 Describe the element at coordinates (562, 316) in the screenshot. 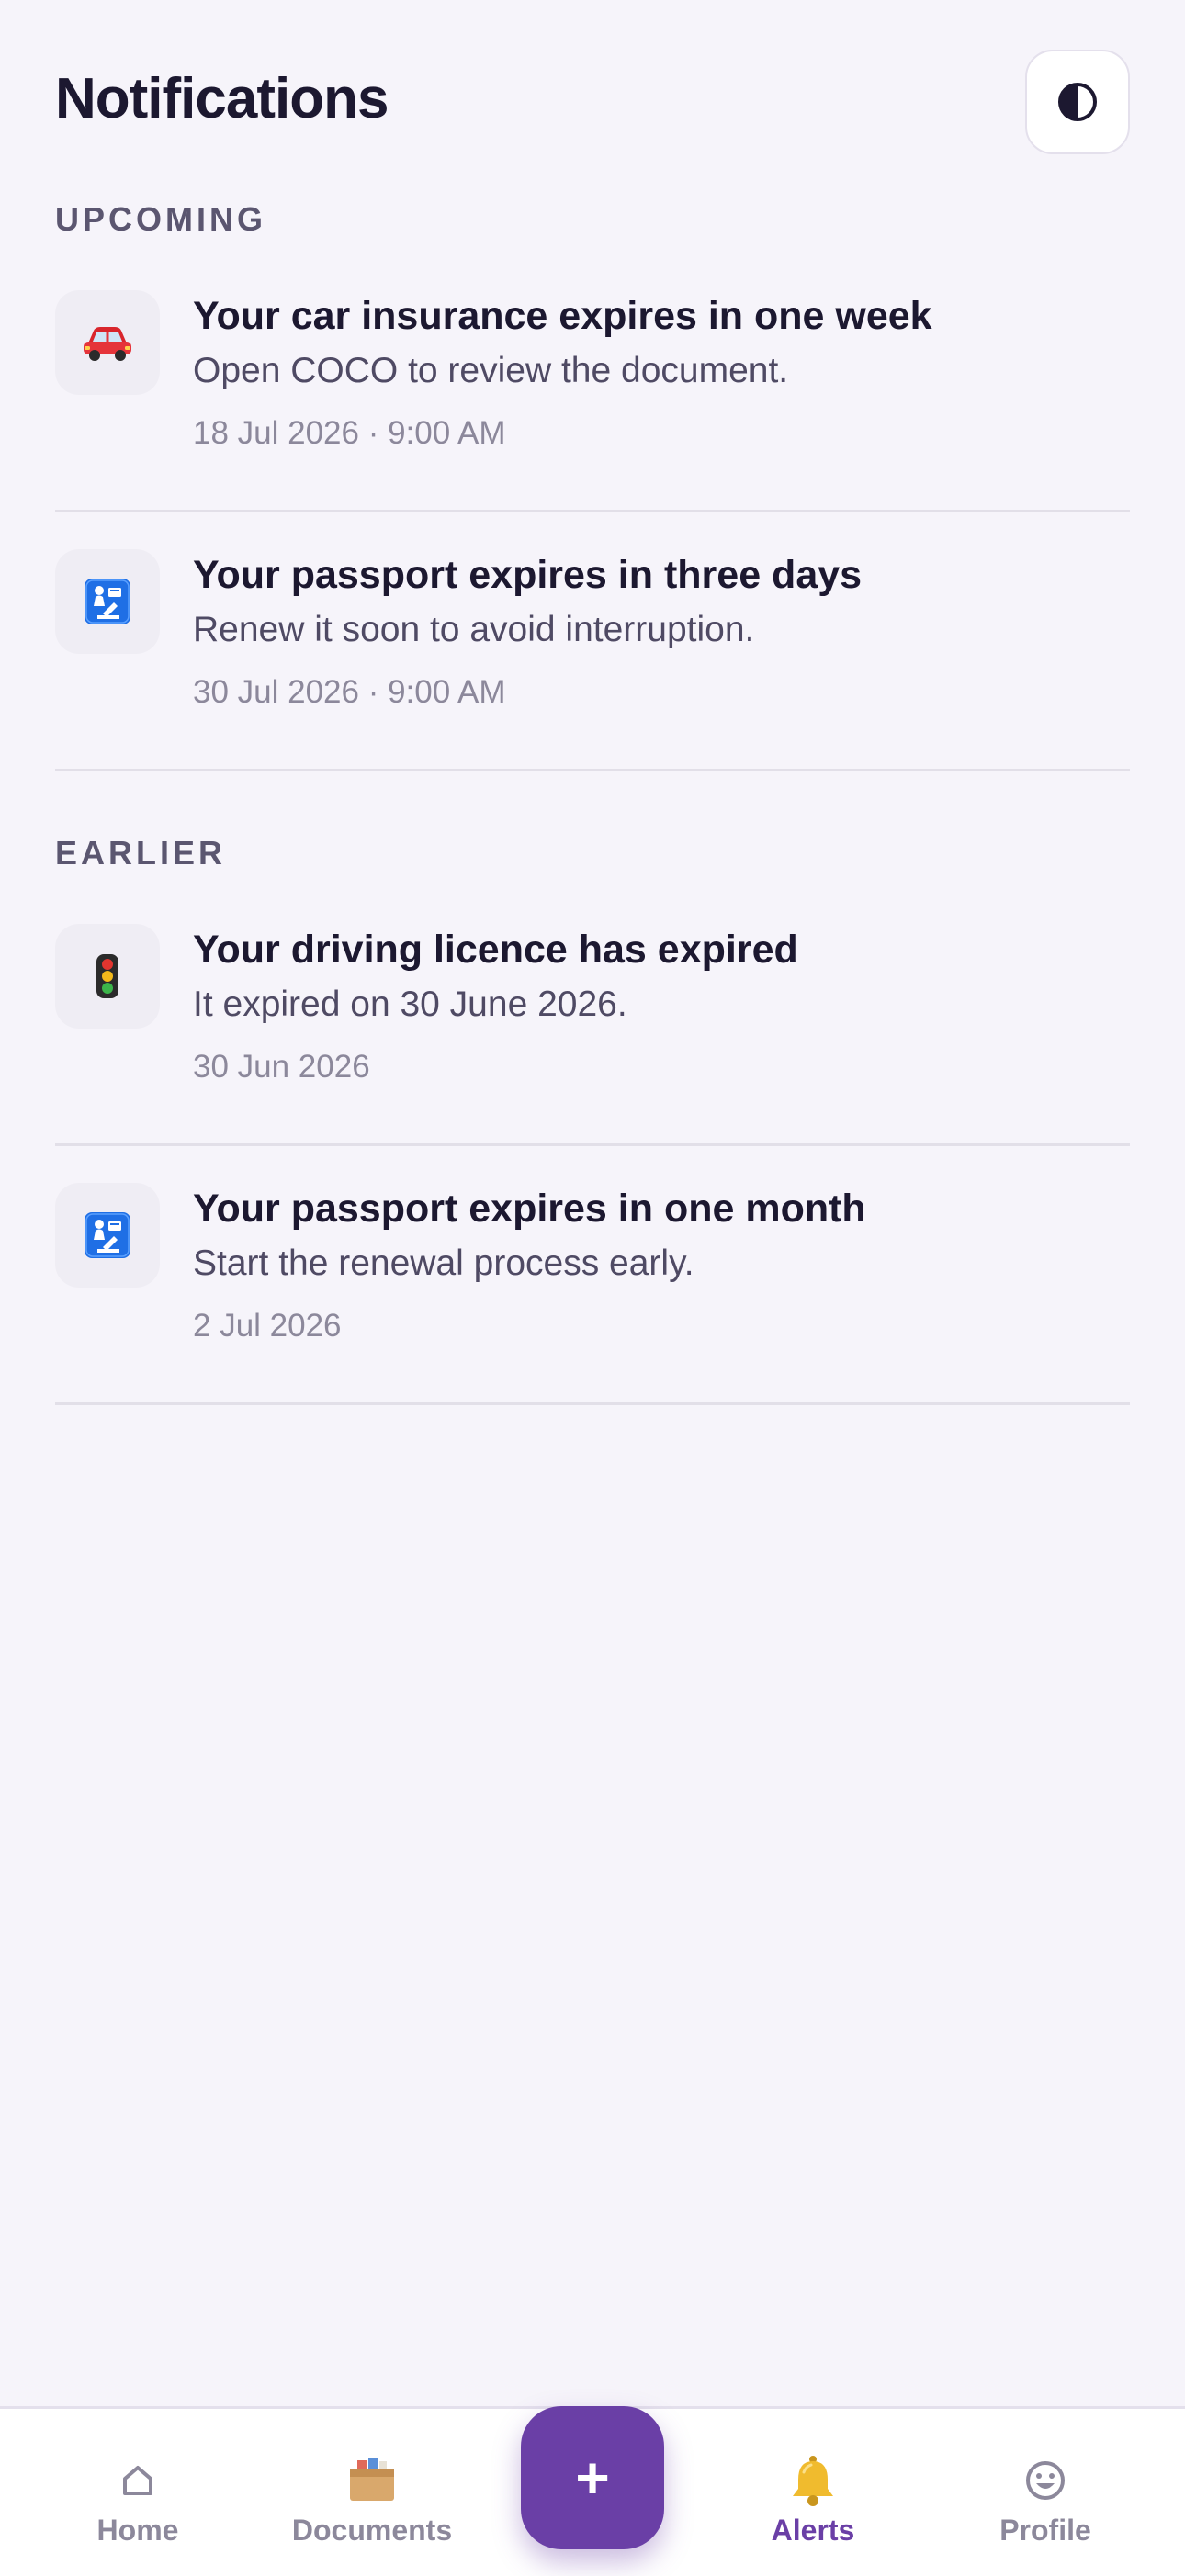

I see `notification-title: Your car insurance expires in one week` at that location.